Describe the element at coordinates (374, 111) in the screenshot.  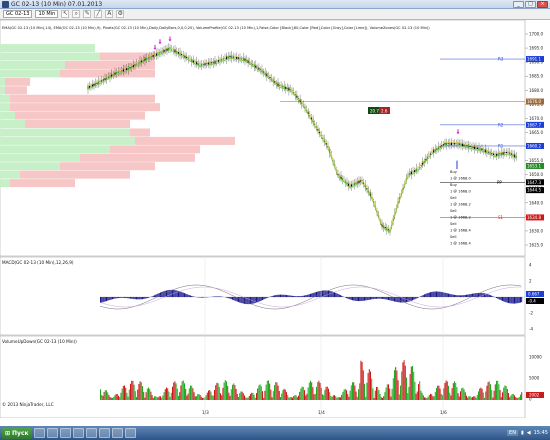
I see `position-left: 20.7` at that location.